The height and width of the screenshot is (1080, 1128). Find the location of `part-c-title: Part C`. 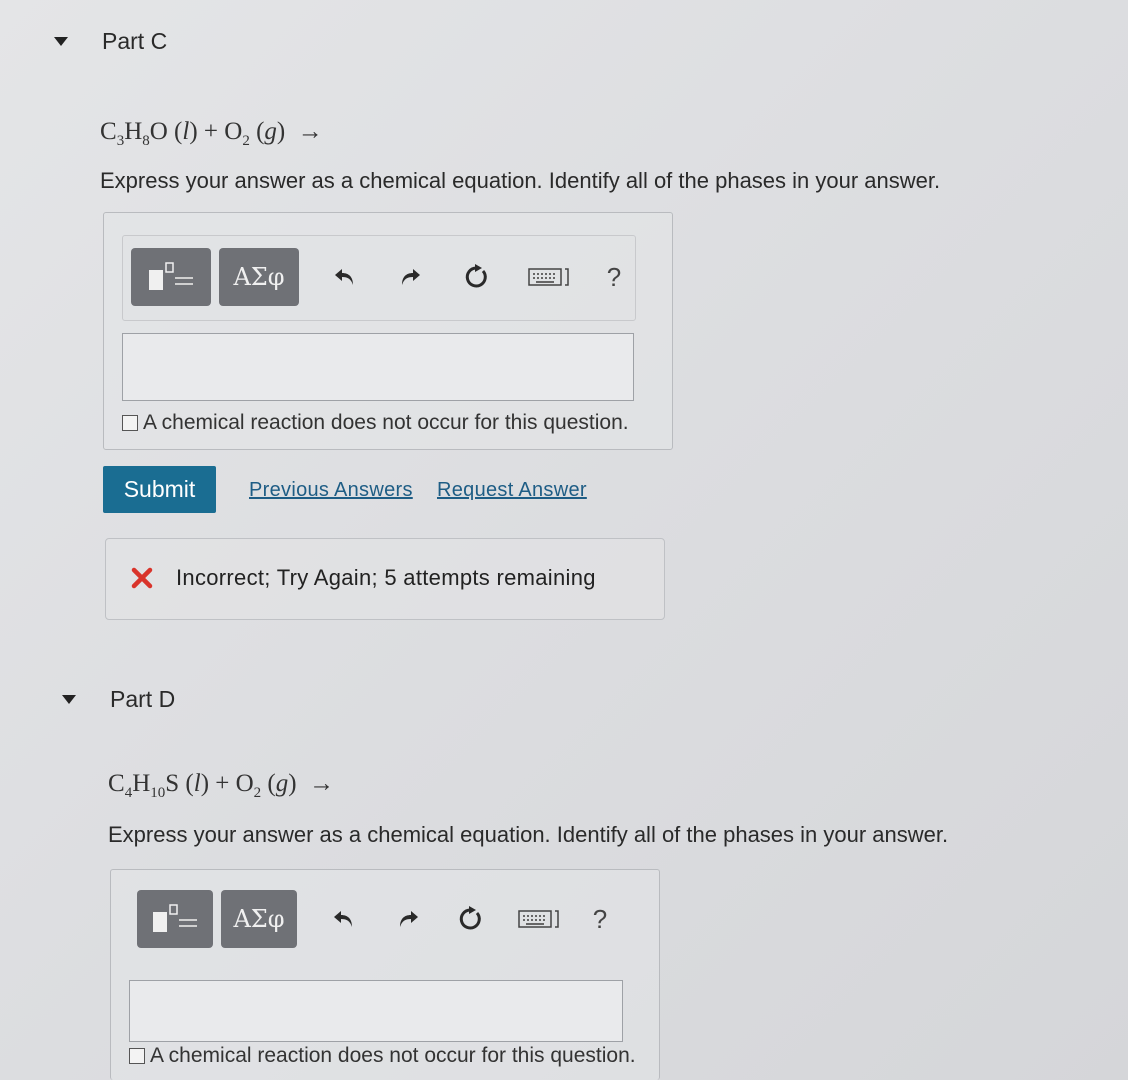

part-c-title: Part C is located at coordinates (135, 41).